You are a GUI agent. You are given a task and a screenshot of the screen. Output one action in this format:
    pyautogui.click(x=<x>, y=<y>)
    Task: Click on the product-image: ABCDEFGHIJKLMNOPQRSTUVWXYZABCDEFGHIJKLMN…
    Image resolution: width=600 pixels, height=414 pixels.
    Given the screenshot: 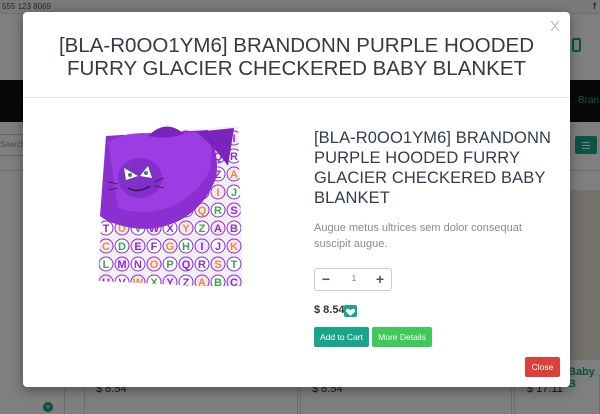 What is the action you would take?
    pyautogui.click(x=170, y=206)
    